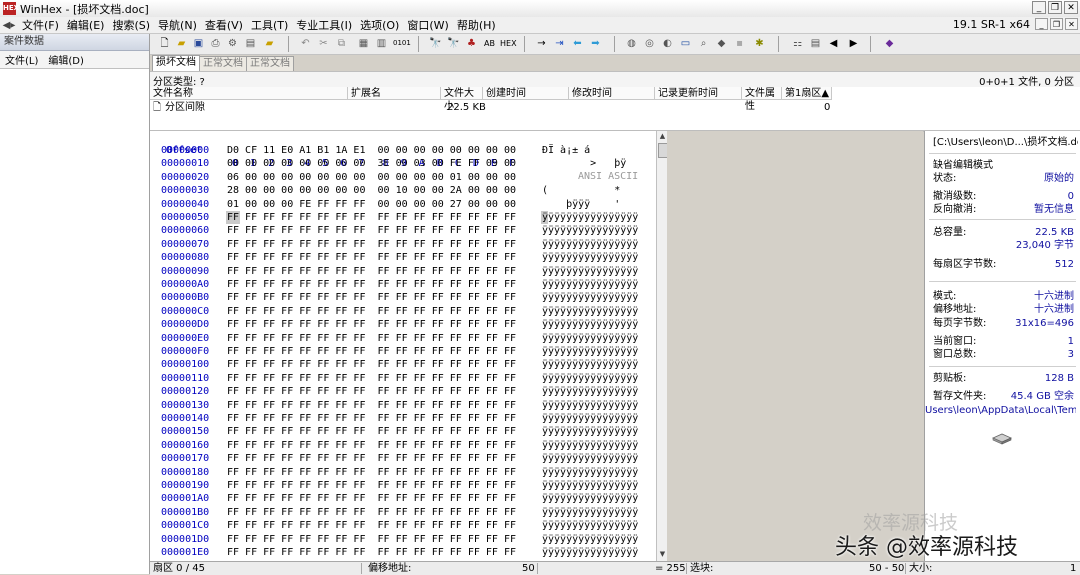 Image resolution: width=1080 pixels, height=575 pixels. Describe the element at coordinates (833, 43) in the screenshot. I see `prev-window-icon: ◀` at that location.